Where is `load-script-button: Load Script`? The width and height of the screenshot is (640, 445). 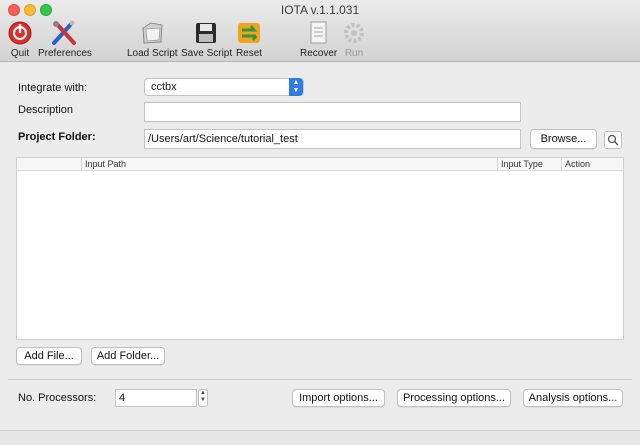
load-script-button: Load Script is located at coordinates (152, 40).